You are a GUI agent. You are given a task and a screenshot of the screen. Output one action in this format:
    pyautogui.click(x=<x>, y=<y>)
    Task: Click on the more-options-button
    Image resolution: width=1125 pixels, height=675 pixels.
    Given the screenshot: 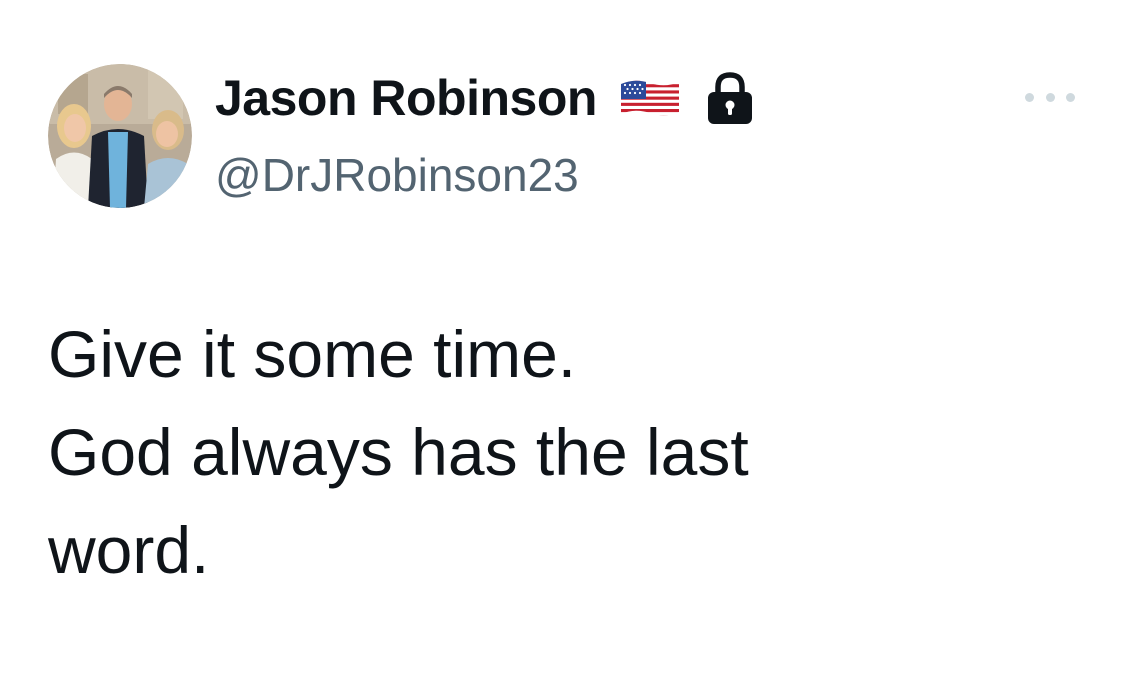 What is the action you would take?
    pyautogui.click(x=1050, y=97)
    